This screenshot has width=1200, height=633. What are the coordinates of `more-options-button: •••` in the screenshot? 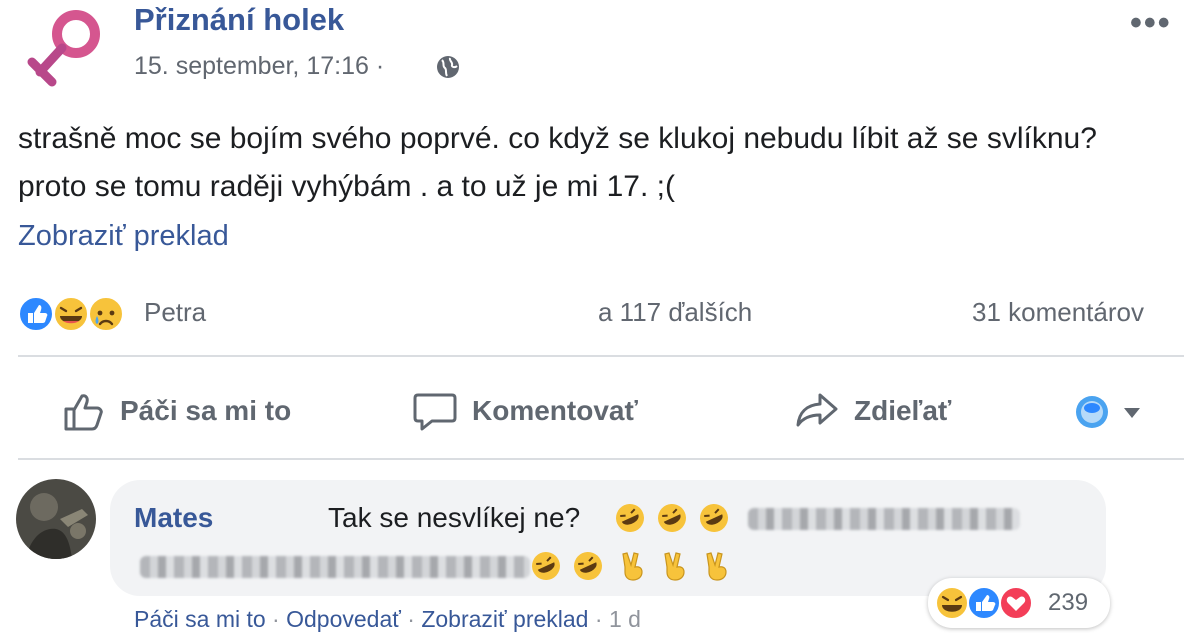 It's located at (1151, 23).